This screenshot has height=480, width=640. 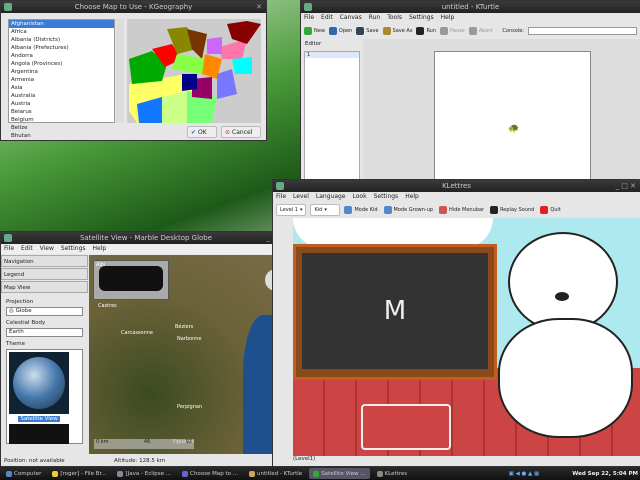 What do you see at coordinates (550, 210) in the screenshot?
I see `toolbar-quit-button: Quit` at bounding box center [550, 210].